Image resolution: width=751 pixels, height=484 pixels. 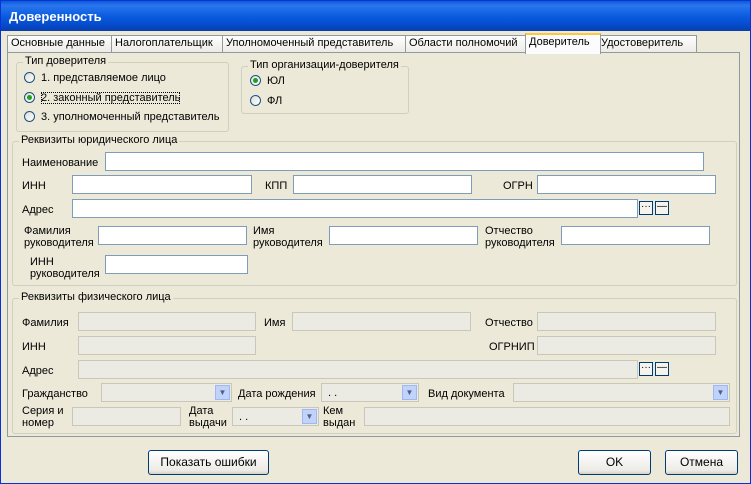 What do you see at coordinates (276, 81) in the screenshot?
I see `org-type-label-ul: ЮЛ` at bounding box center [276, 81].